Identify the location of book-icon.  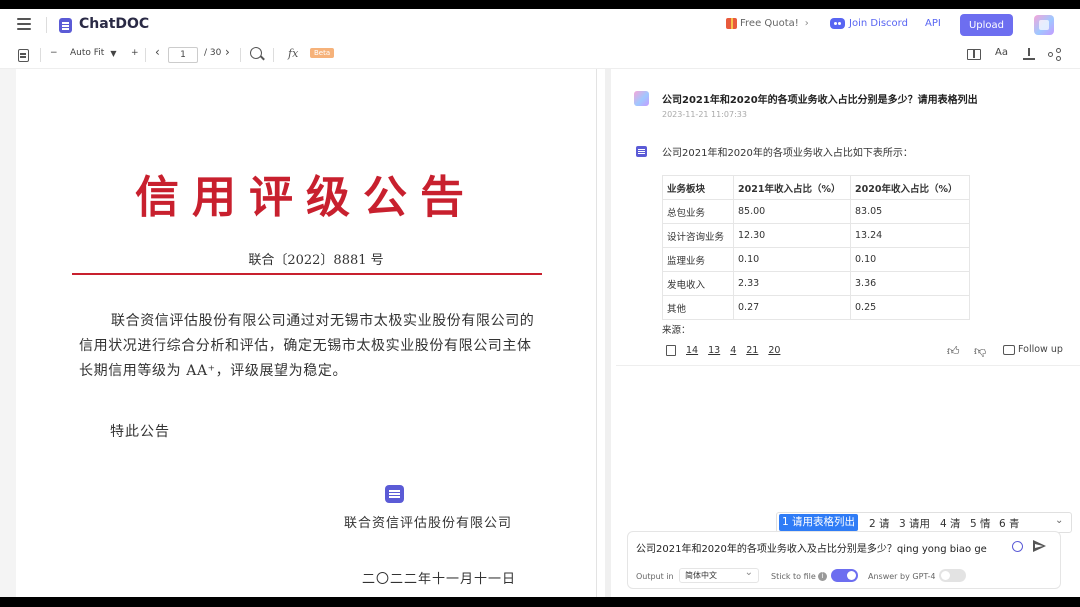
(974, 54).